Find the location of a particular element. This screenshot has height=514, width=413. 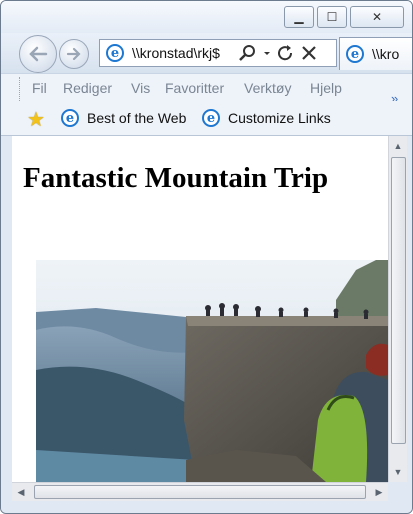

window-bottom-frame is located at coordinates (206, 507).